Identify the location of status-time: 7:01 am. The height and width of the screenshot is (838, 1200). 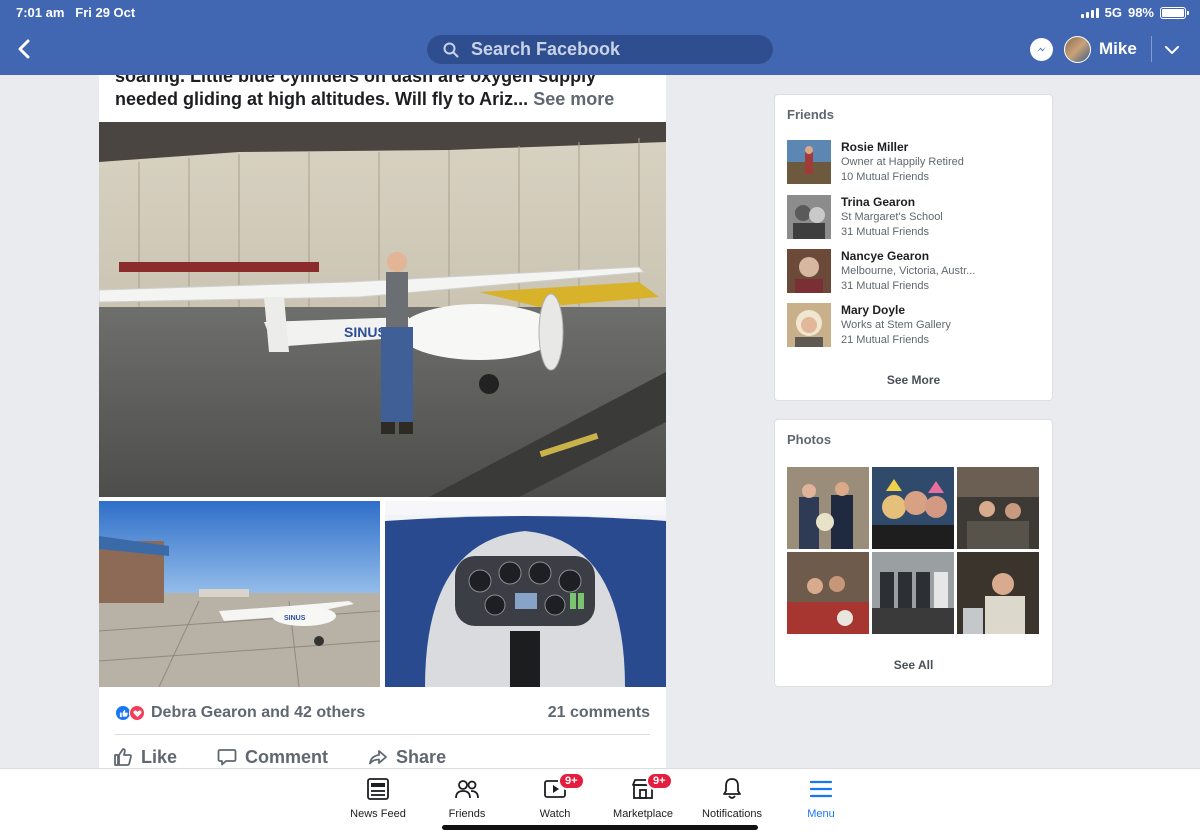
(40, 12).